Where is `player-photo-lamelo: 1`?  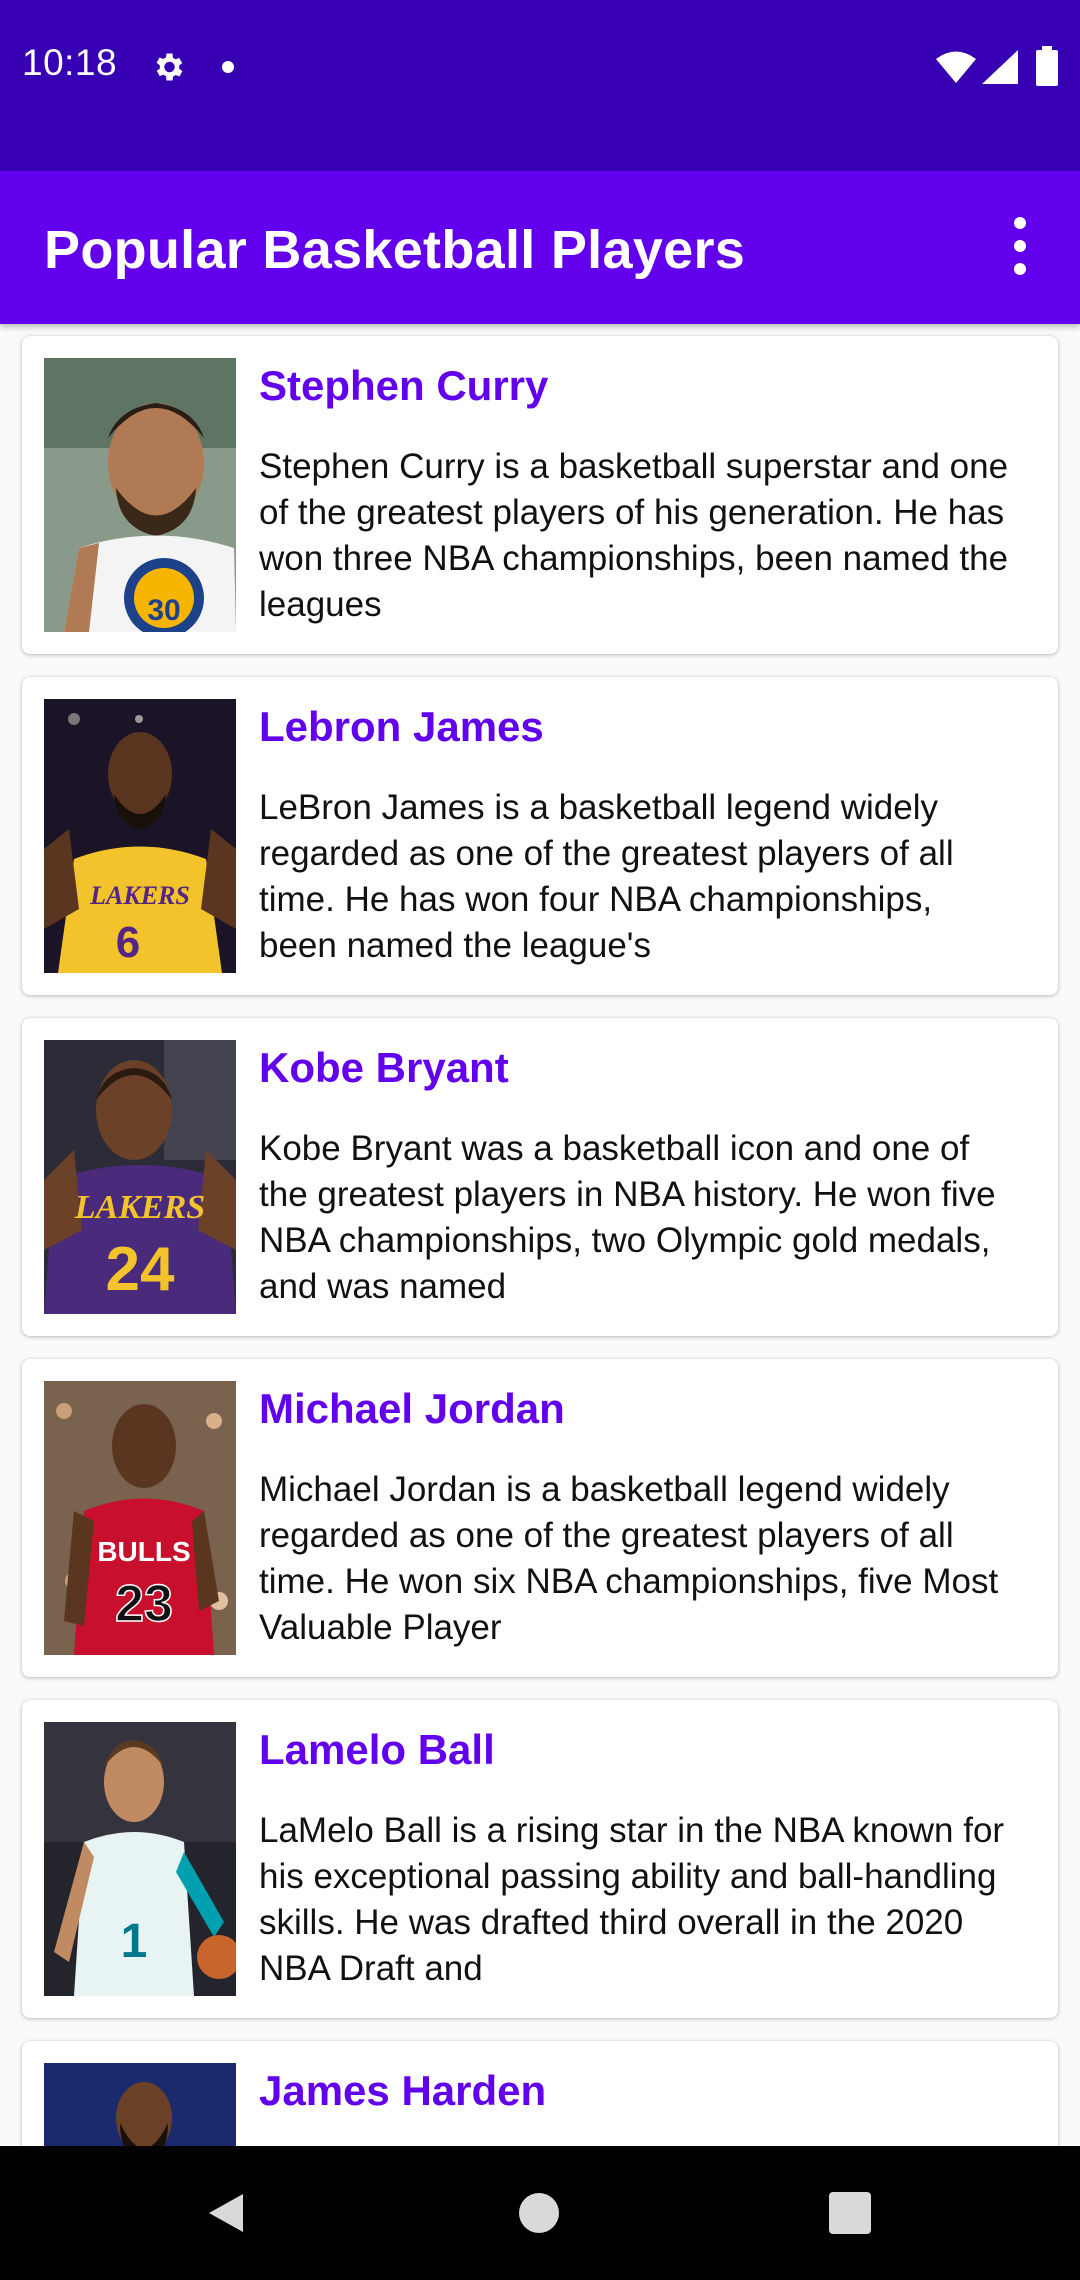
player-photo-lamelo: 1 is located at coordinates (140, 1859).